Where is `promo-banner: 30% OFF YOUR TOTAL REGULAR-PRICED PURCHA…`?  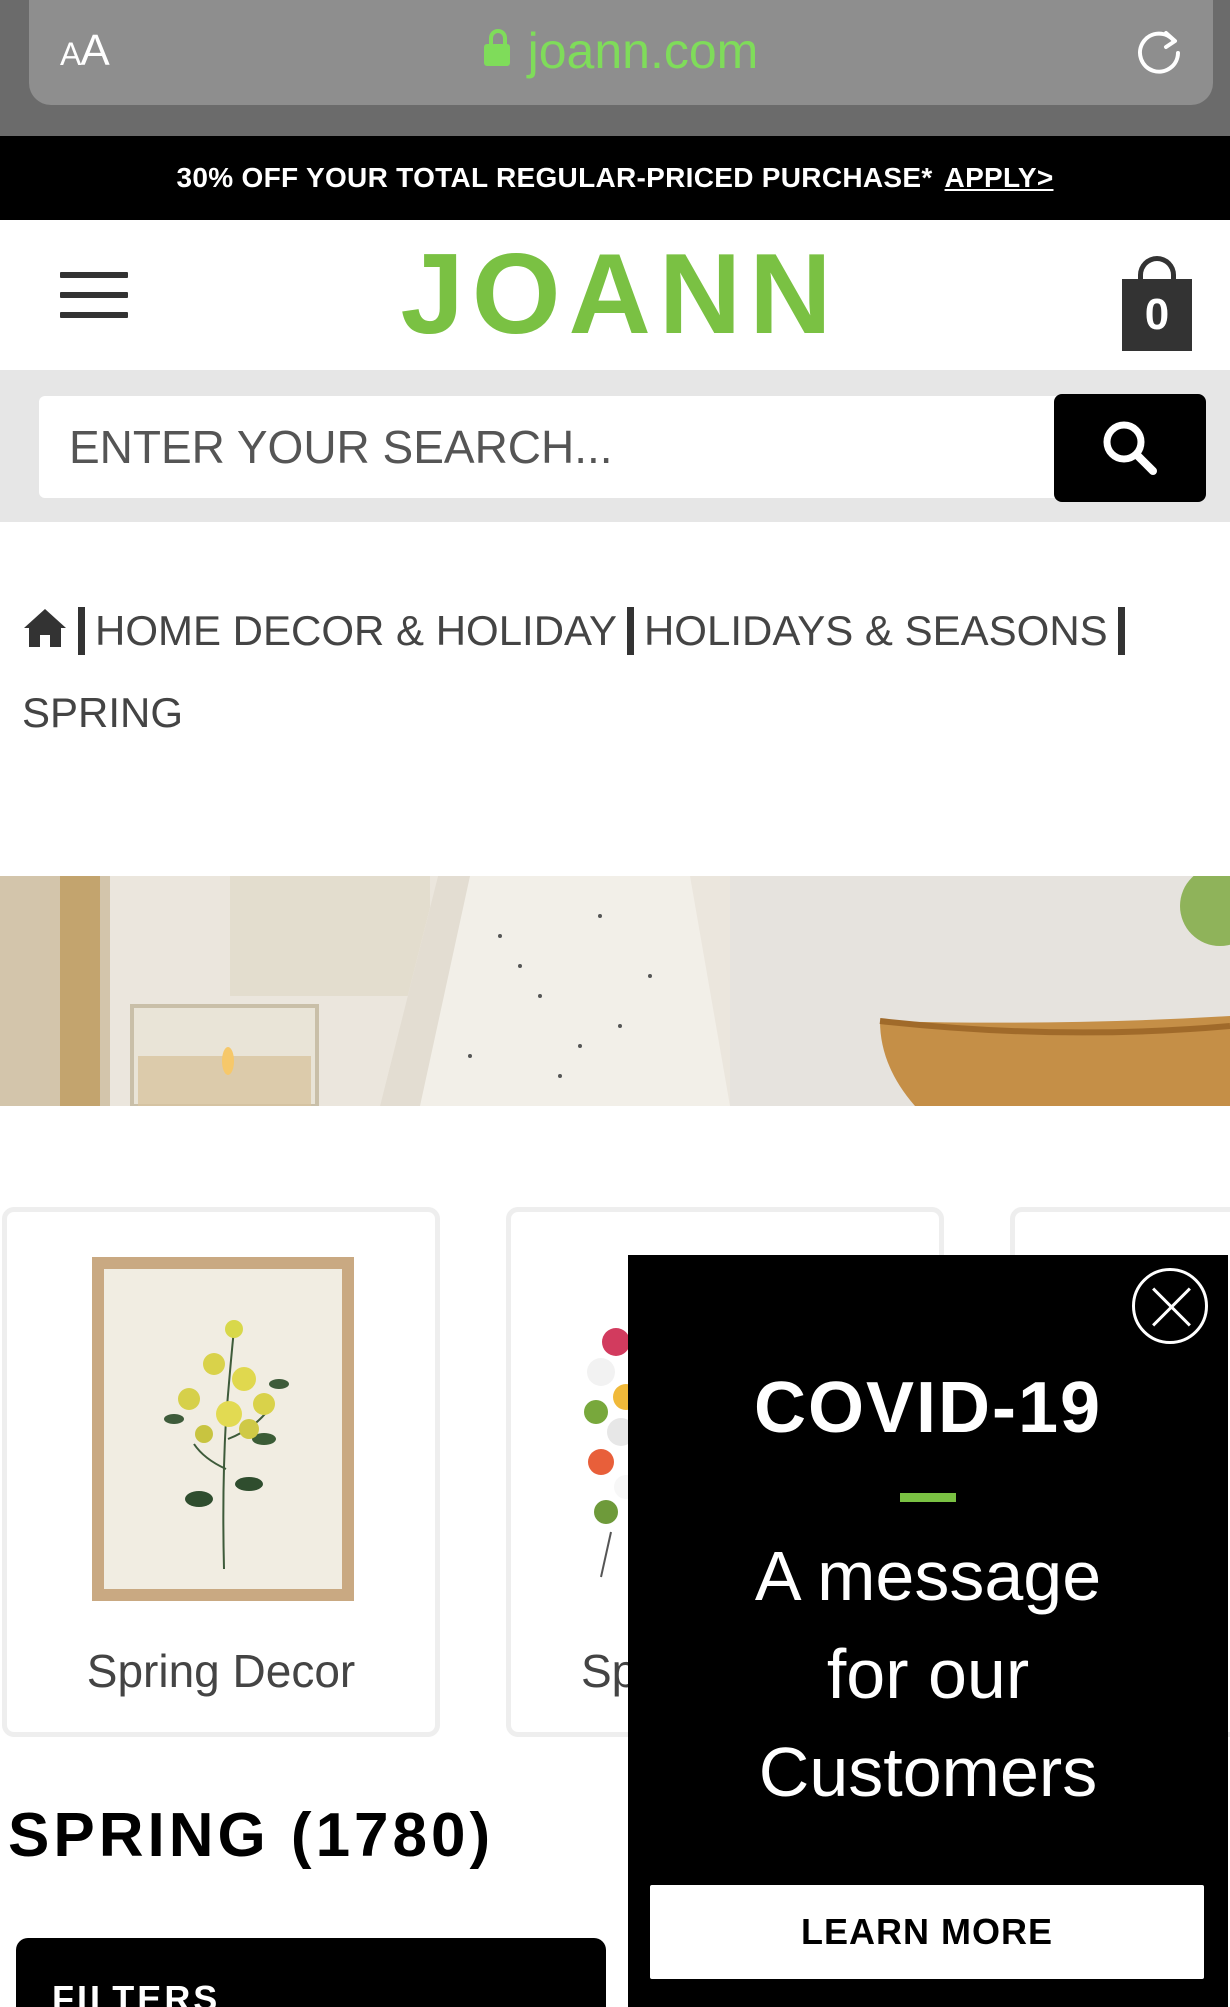
promo-banner: 30% OFF YOUR TOTAL REGULAR-PRICED PURCHA… is located at coordinates (615, 178).